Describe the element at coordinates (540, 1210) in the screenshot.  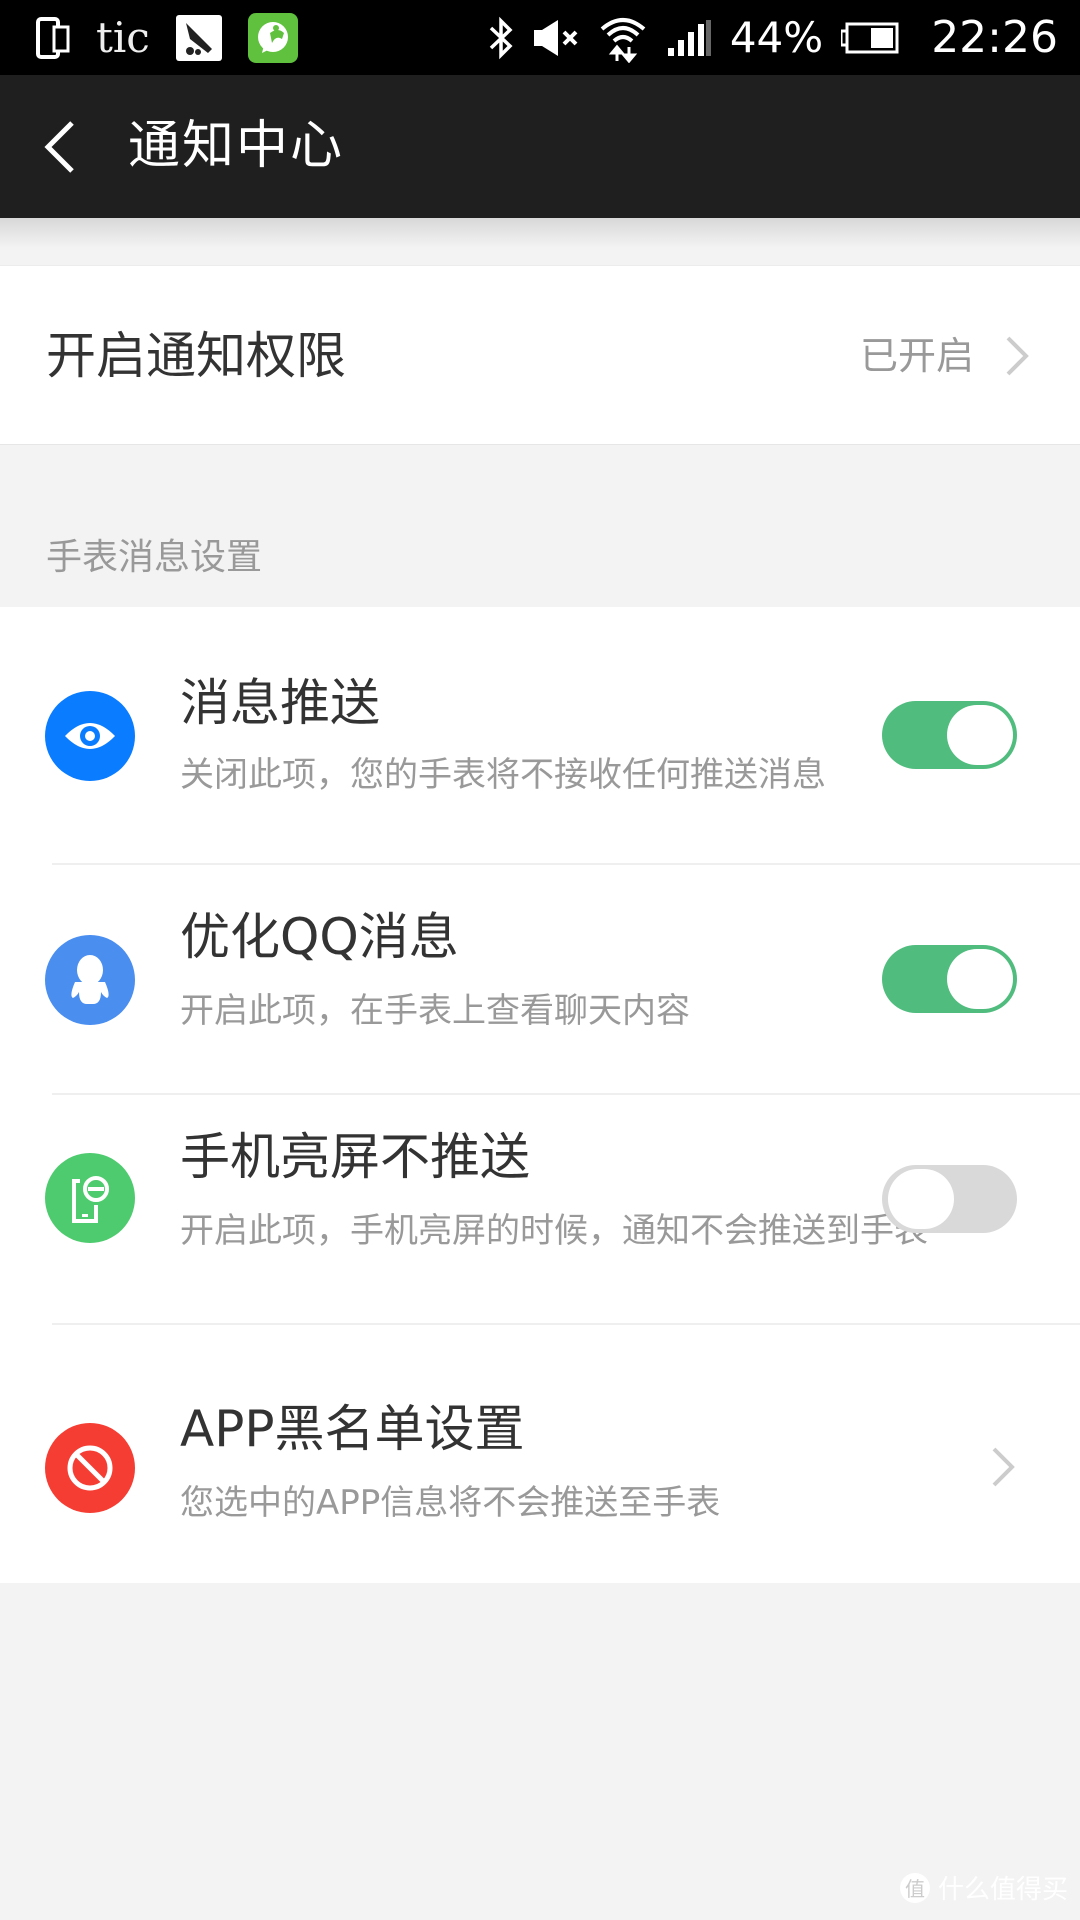
I see `list-item-screen-on-no-push: 手机亮屏不推送 开启此项，手机亮屏的时候，通知不会推送到手表` at that location.